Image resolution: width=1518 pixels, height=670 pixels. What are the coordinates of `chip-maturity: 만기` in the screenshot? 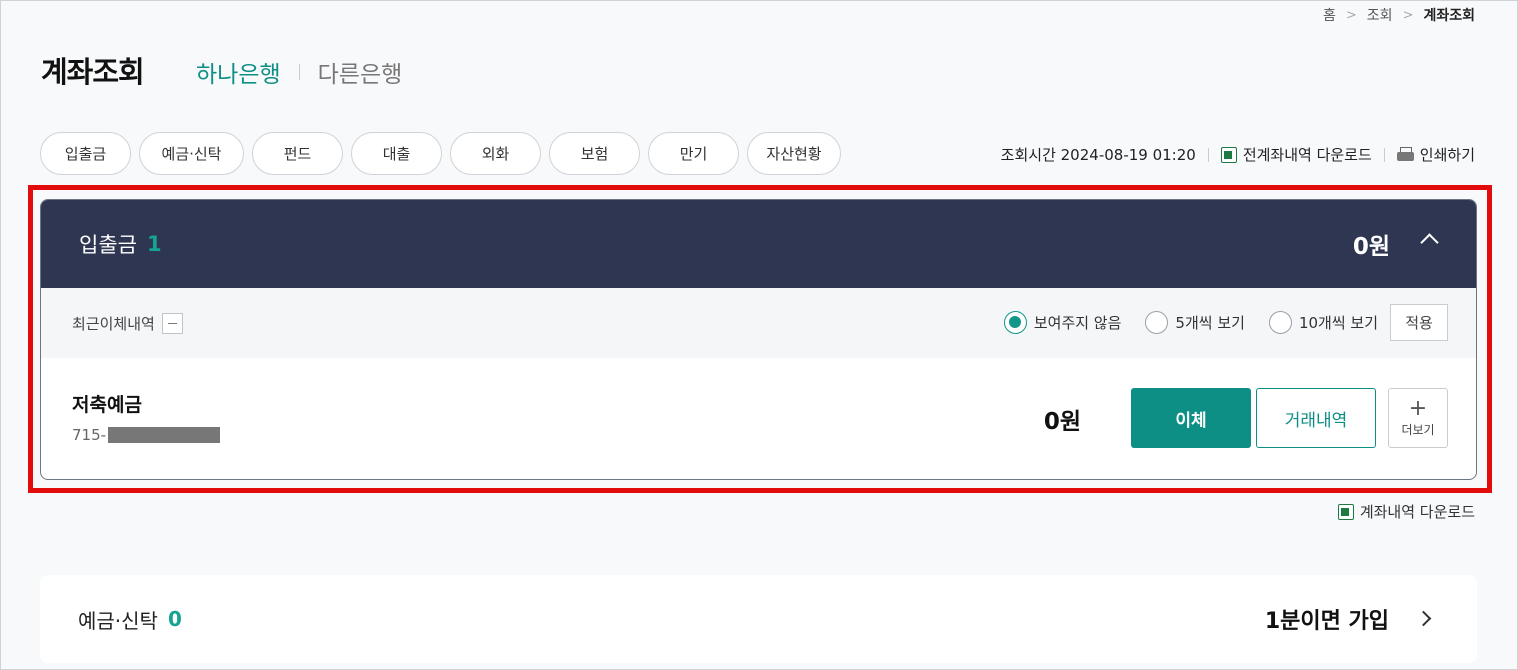 It's located at (693, 153).